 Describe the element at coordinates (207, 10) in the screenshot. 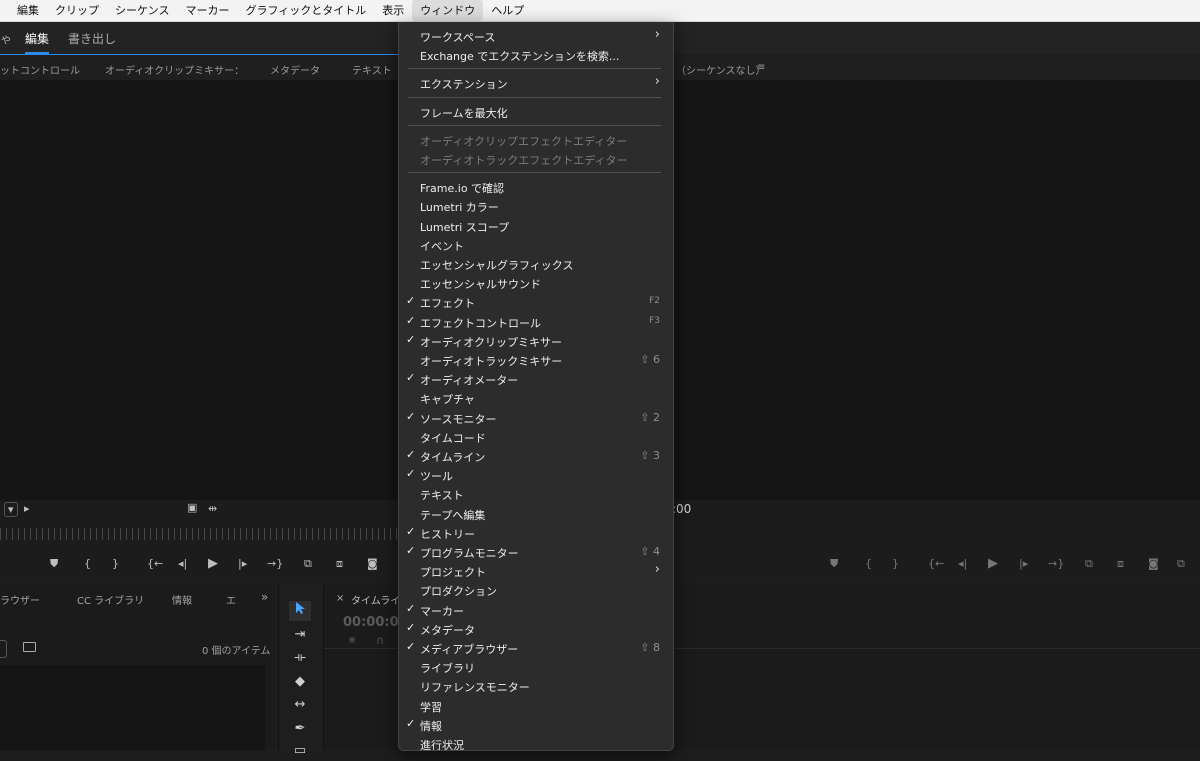

I see `menu-marker: マーカー` at that location.